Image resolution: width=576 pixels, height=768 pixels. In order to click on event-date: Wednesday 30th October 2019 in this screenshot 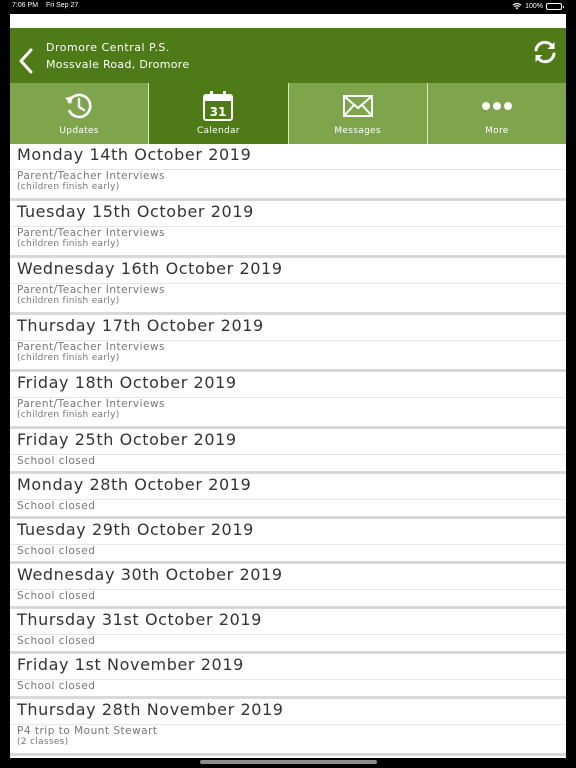, I will do `click(288, 577)`.